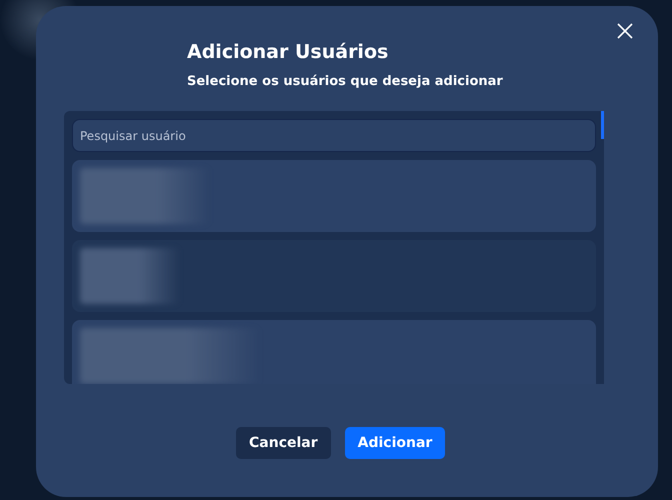 The image size is (672, 500). Describe the element at coordinates (345, 82) in the screenshot. I see `dialog-subtitle: Selecione os usuários que deseja adicionar` at that location.